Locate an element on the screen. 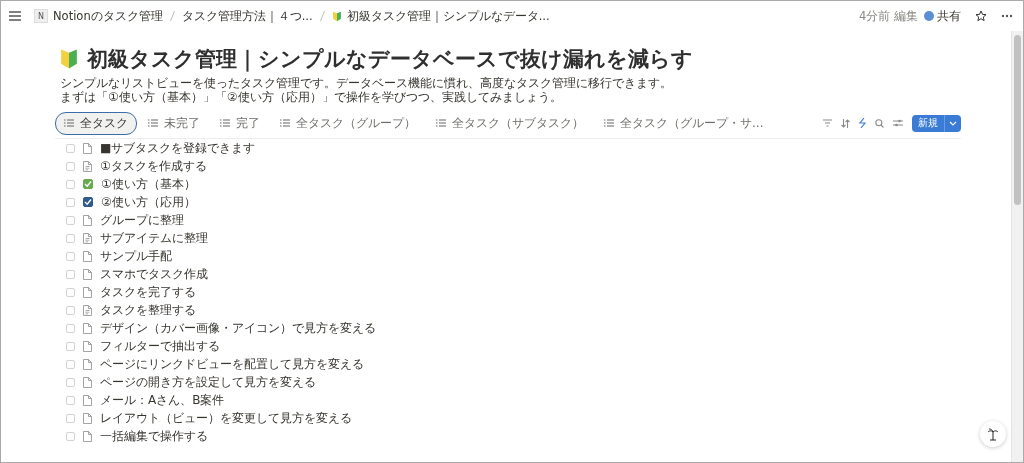 The width and height of the screenshot is (1024, 463). menu-icon is located at coordinates (15, 16).